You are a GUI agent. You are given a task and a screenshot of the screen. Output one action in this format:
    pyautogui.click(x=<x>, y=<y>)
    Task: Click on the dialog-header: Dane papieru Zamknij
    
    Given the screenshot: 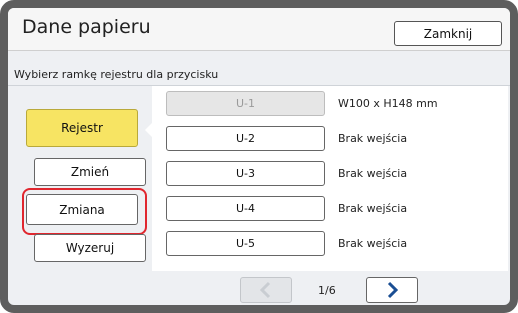 What is the action you would take?
    pyautogui.click(x=259, y=29)
    